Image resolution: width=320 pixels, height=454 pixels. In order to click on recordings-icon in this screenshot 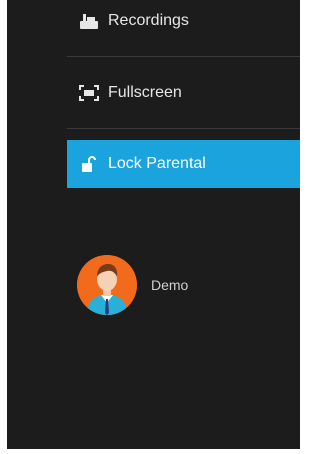, I will do `click(89, 21)`.